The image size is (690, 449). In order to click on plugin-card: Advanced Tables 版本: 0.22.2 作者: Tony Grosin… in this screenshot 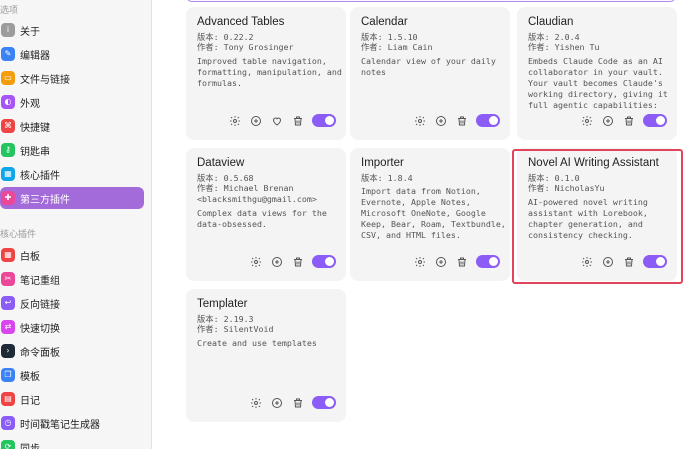, I will do `click(266, 73)`.